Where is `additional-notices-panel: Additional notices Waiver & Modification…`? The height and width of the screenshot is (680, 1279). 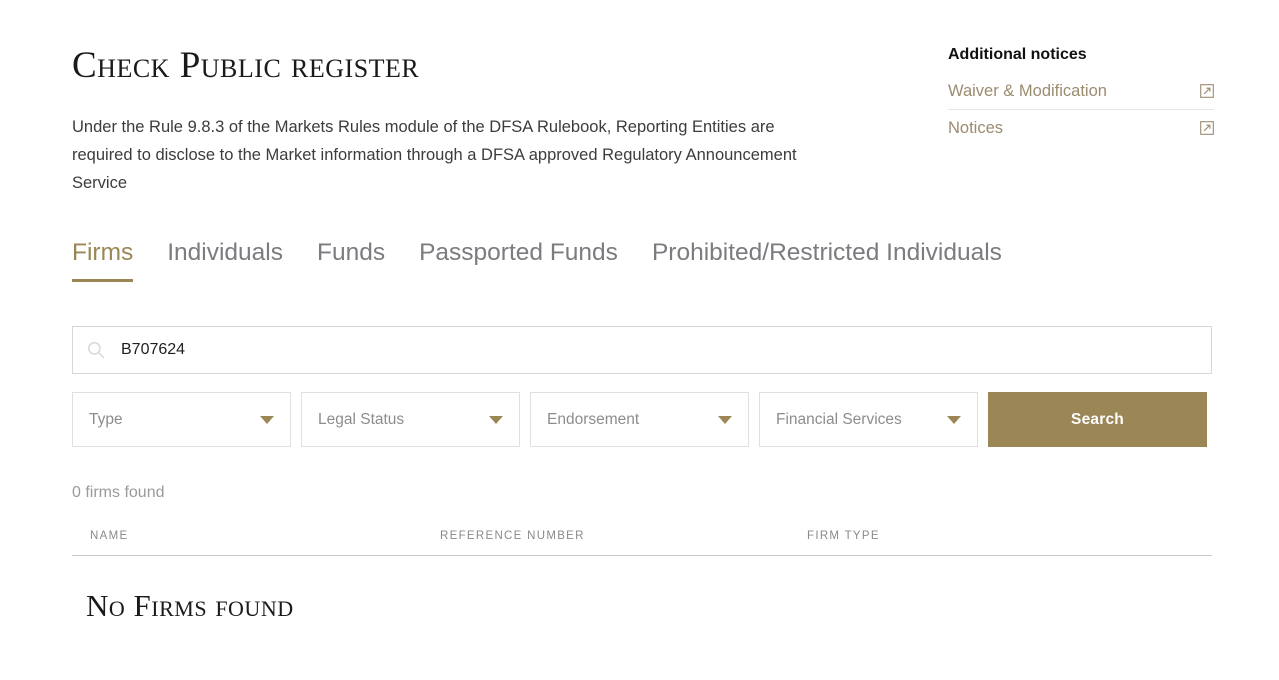
additional-notices-panel: Additional notices Waiver & Modification… is located at coordinates (1081, 96).